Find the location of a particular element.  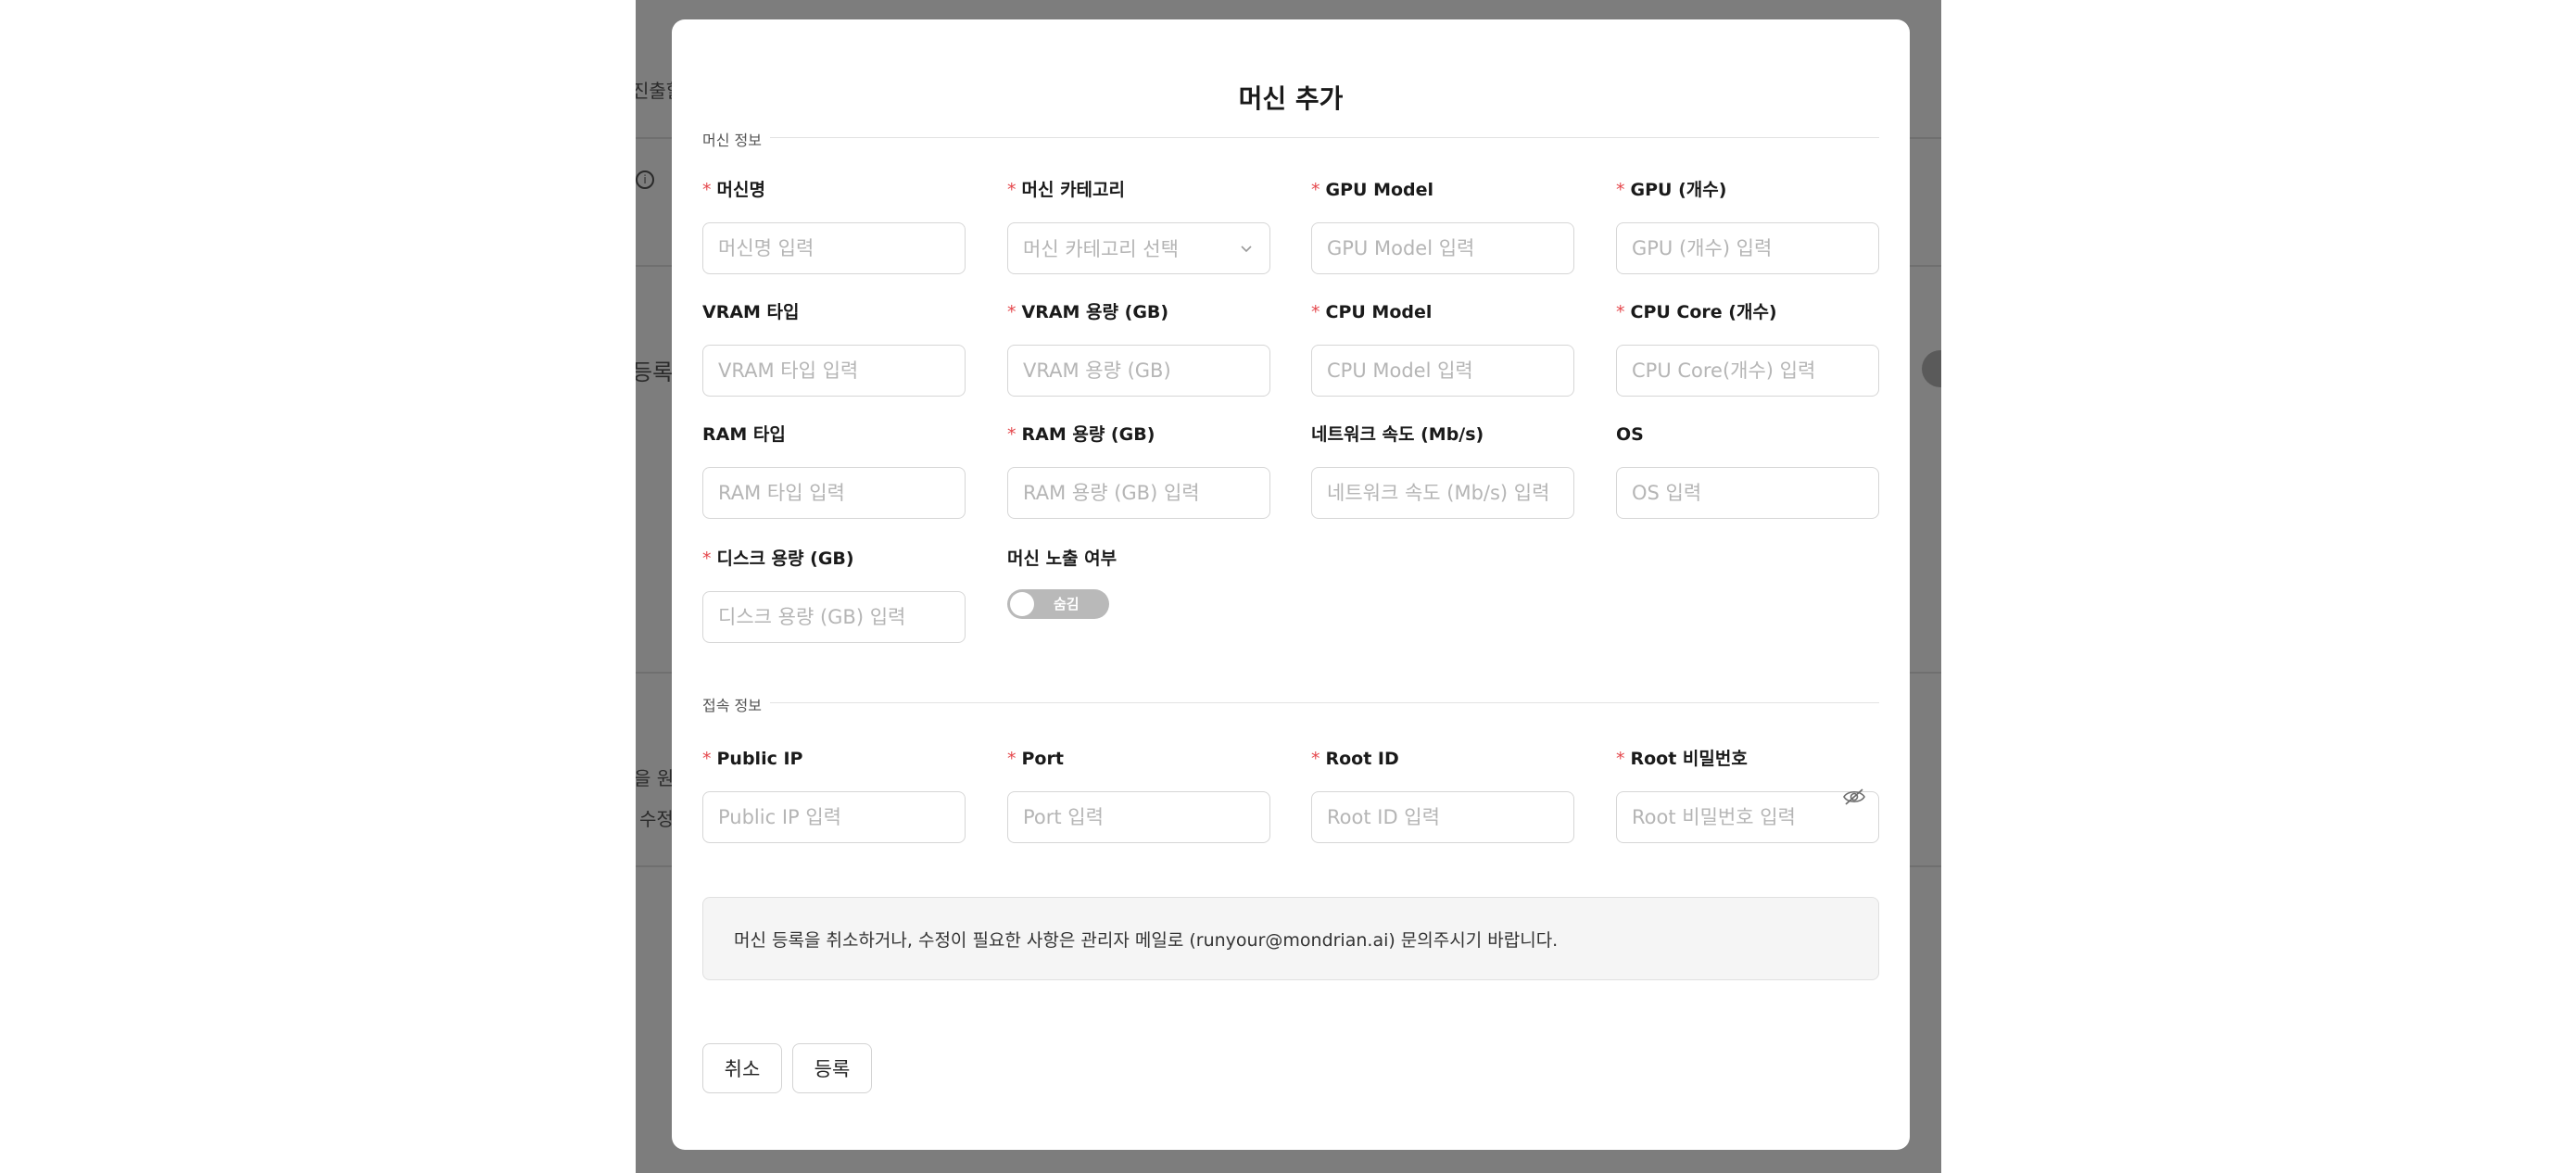

info-icon: i is located at coordinates (645, 179).